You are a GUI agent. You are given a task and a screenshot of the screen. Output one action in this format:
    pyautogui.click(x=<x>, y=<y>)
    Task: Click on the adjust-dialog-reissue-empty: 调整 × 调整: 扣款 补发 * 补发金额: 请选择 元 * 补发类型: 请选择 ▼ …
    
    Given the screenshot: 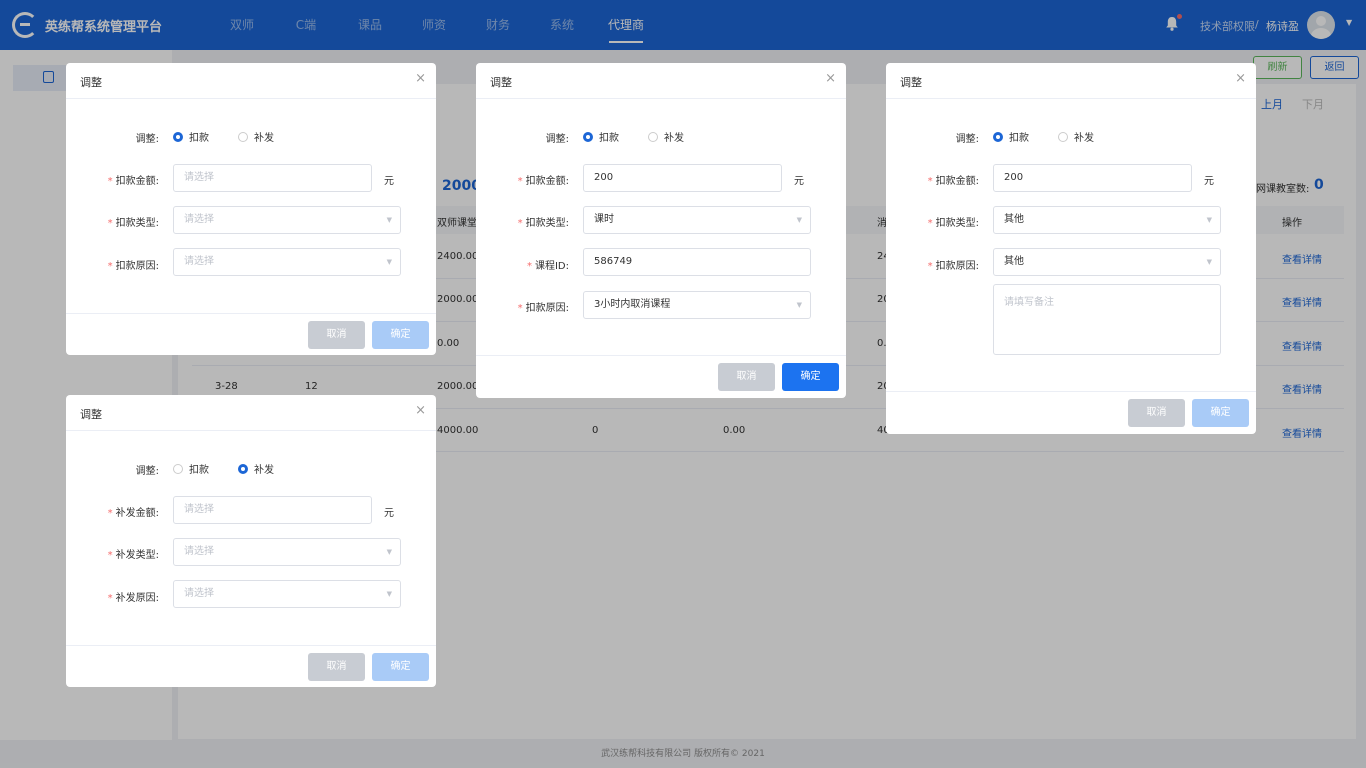 What is the action you would take?
    pyautogui.click(x=251, y=541)
    